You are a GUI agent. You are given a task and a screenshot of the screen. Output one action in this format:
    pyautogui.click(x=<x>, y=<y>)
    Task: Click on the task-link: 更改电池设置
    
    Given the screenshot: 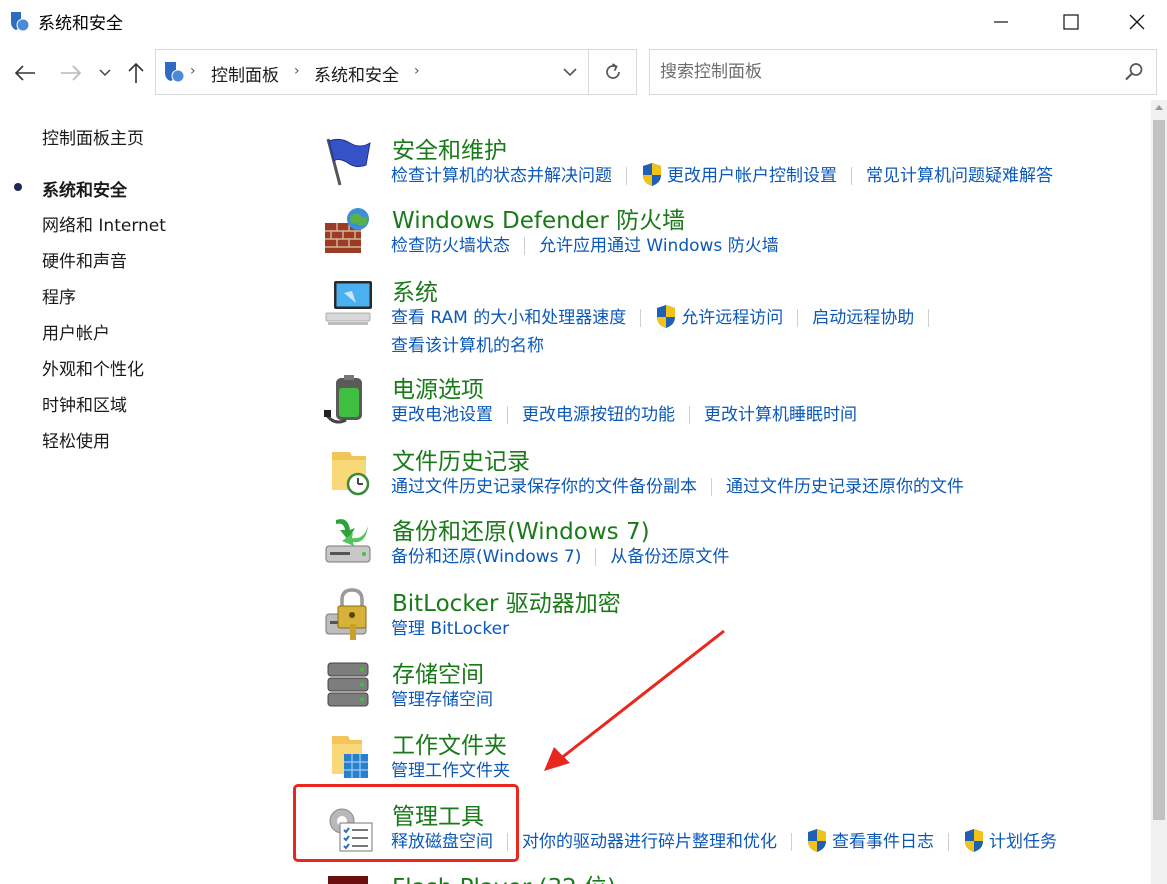 What is the action you would take?
    pyautogui.click(x=442, y=415)
    